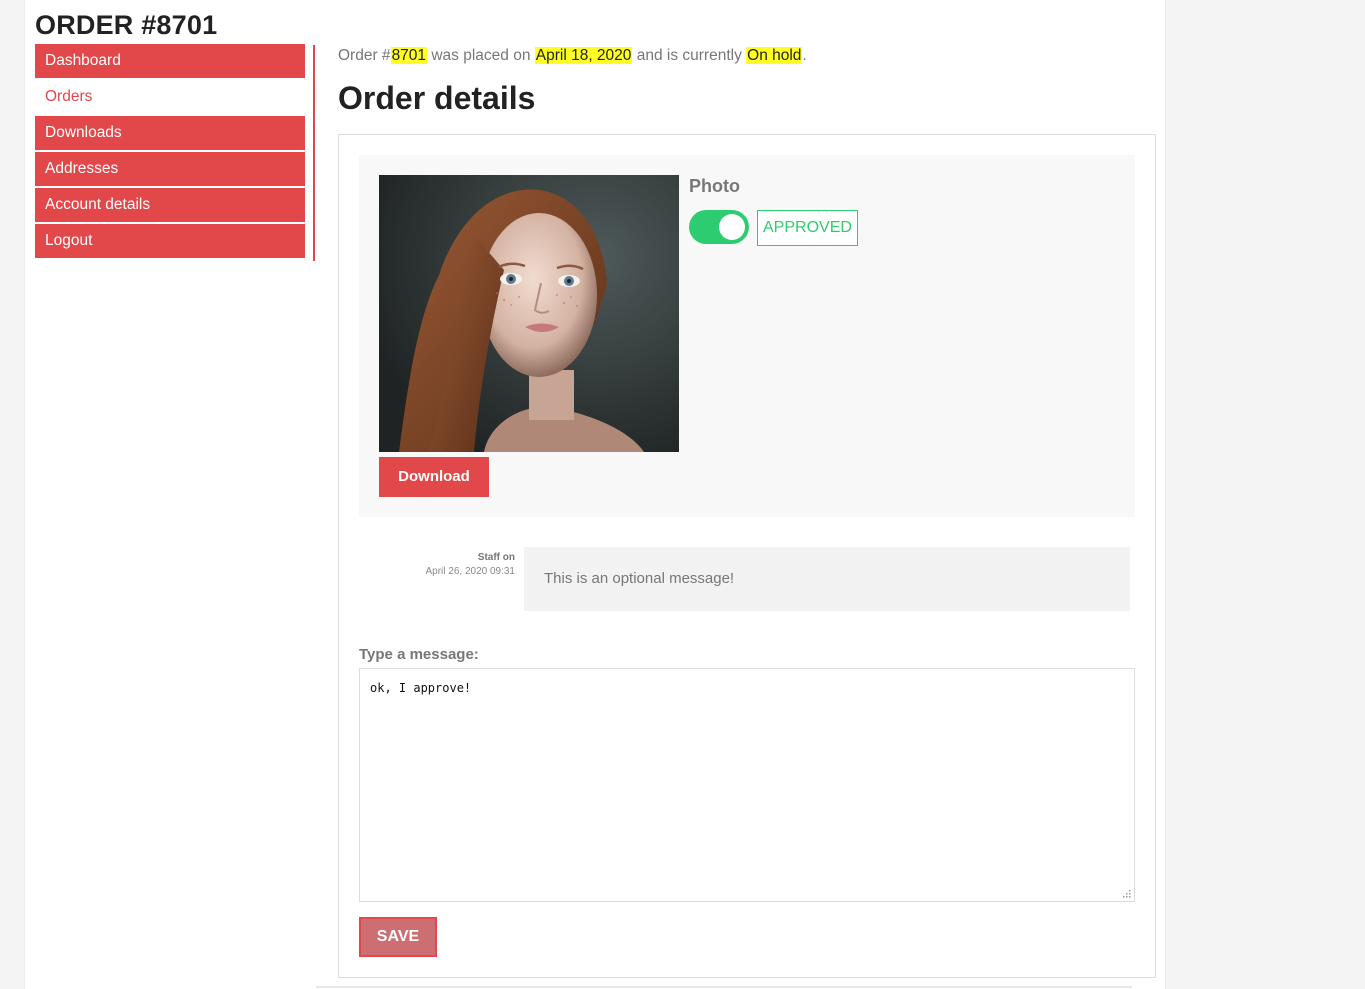 This screenshot has width=1365, height=989. Describe the element at coordinates (804, 55) in the screenshot. I see `summary-suffix: .` at that location.